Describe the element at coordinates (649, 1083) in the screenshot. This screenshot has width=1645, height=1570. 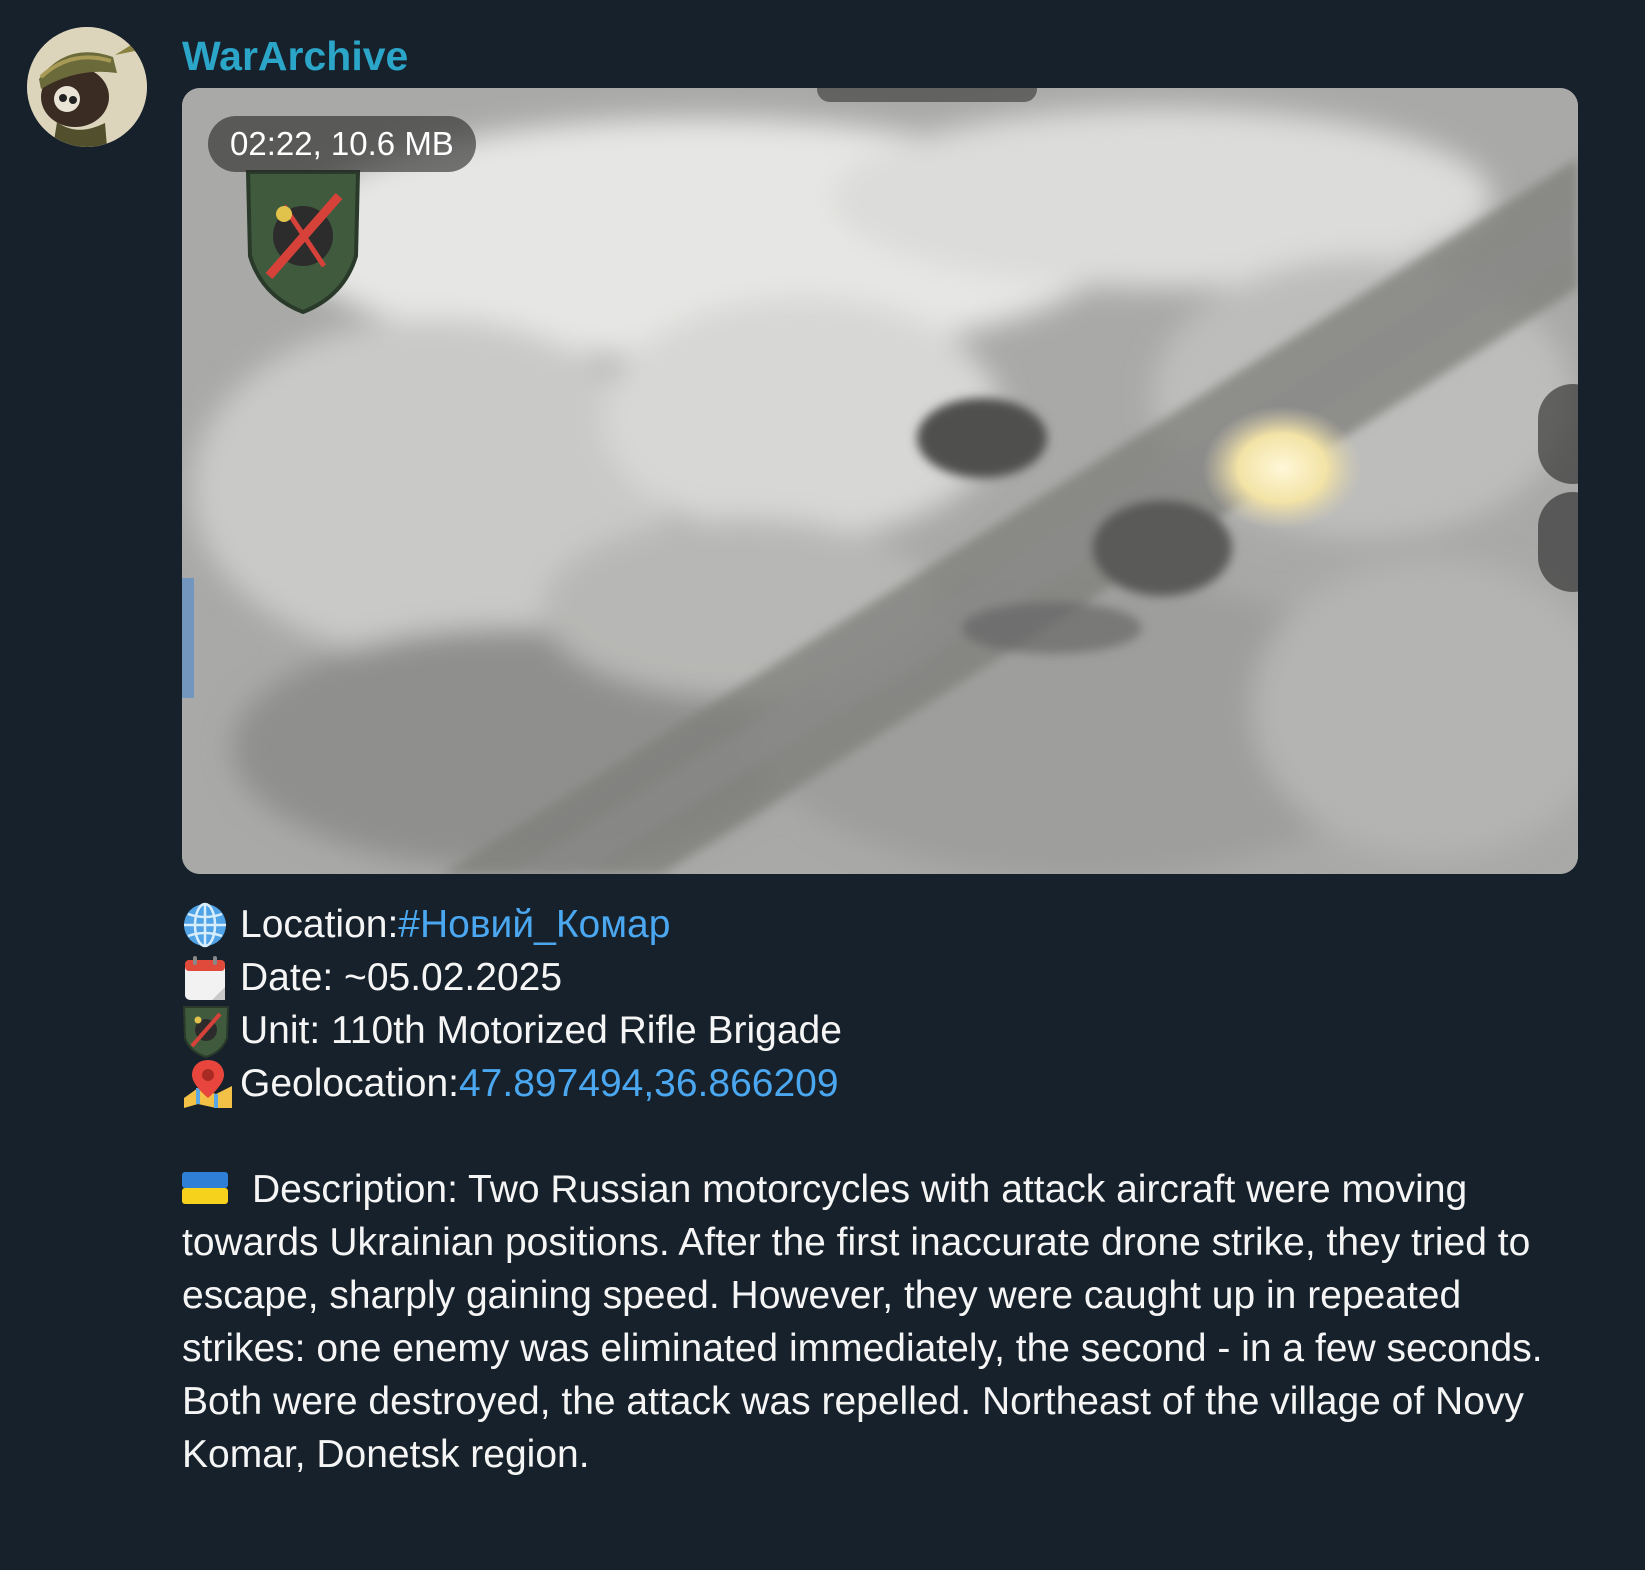
I see `geolocation-coordinates-link: 47.897494,36.866209` at that location.